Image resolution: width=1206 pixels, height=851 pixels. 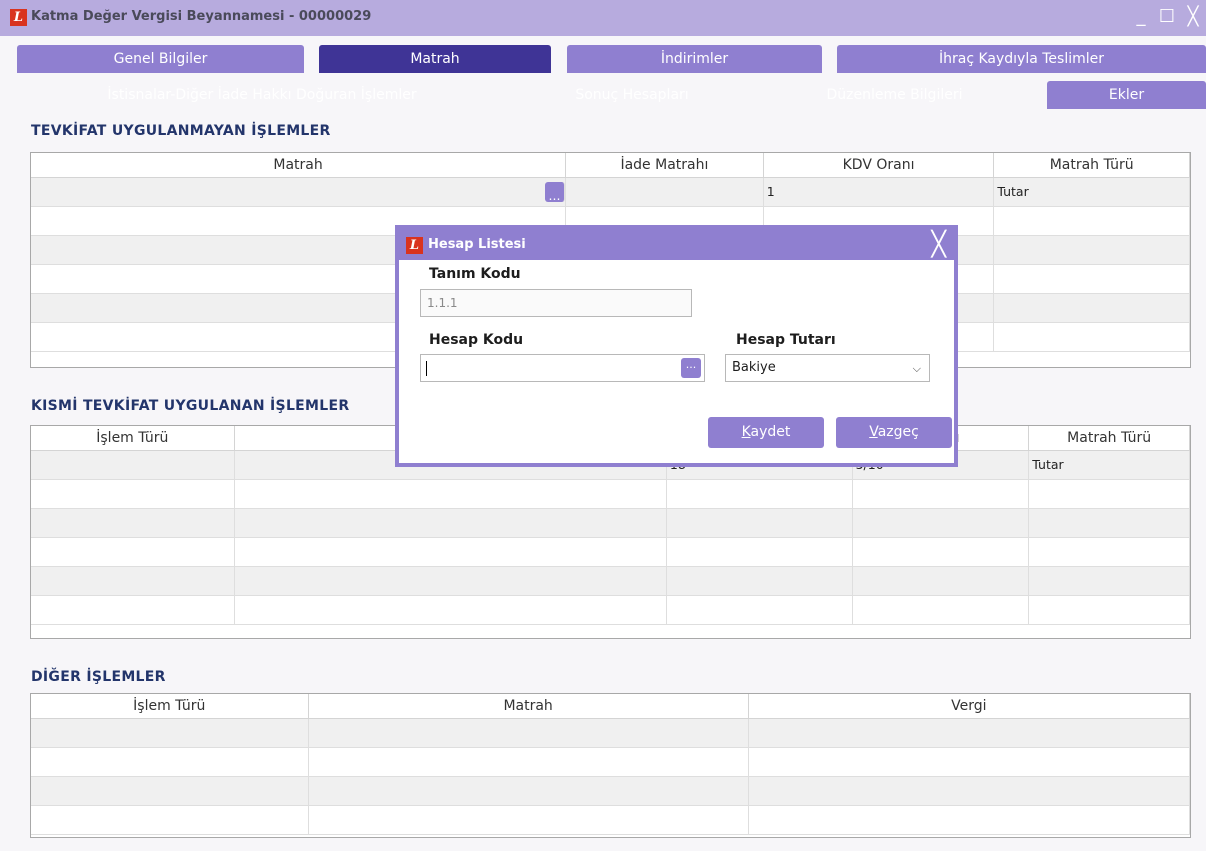 What do you see at coordinates (786, 340) in the screenshot?
I see `hesap-tutari-label: Hesap Tutarı` at bounding box center [786, 340].